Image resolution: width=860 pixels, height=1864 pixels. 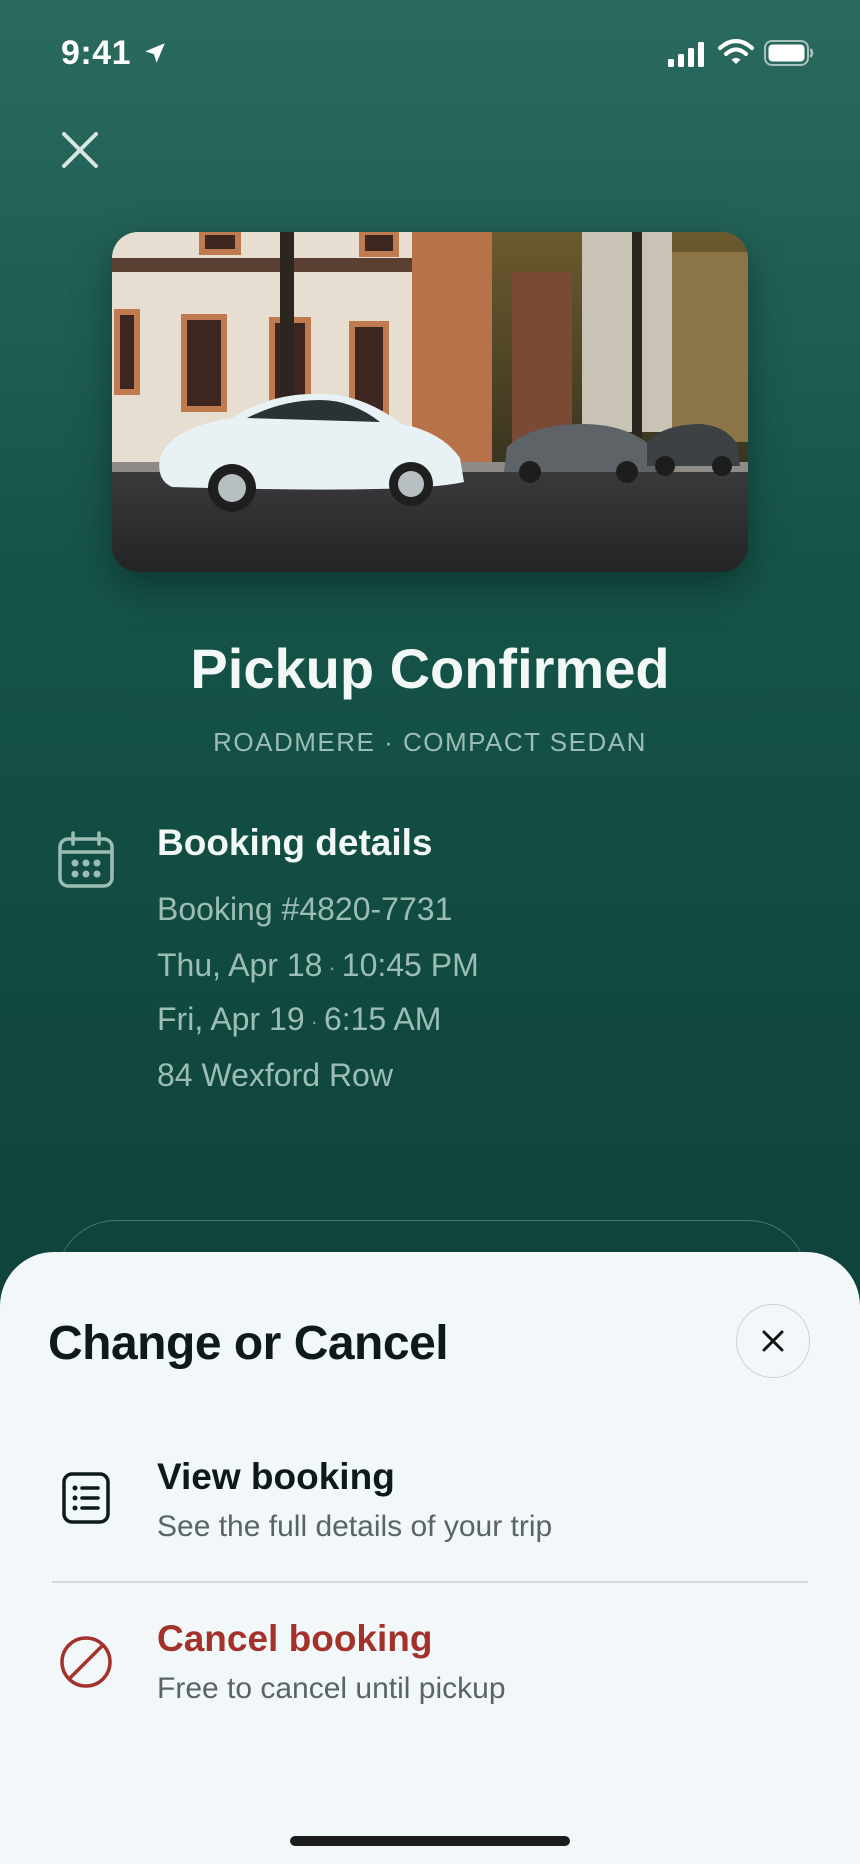 What do you see at coordinates (240, 965) in the screenshot?
I see `pickup-date: Thu, Apr 18` at bounding box center [240, 965].